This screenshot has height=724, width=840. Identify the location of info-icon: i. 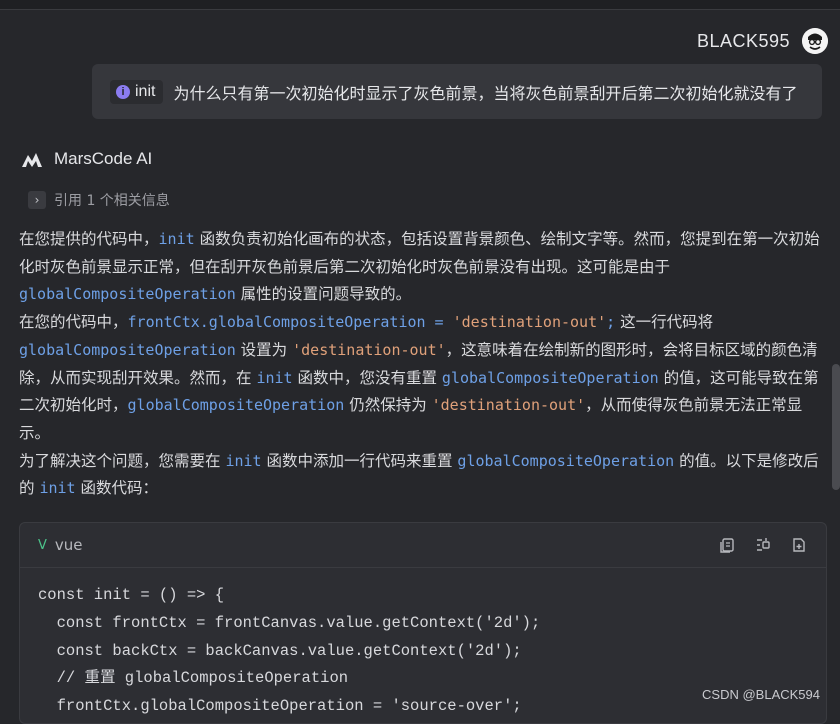
(123, 91).